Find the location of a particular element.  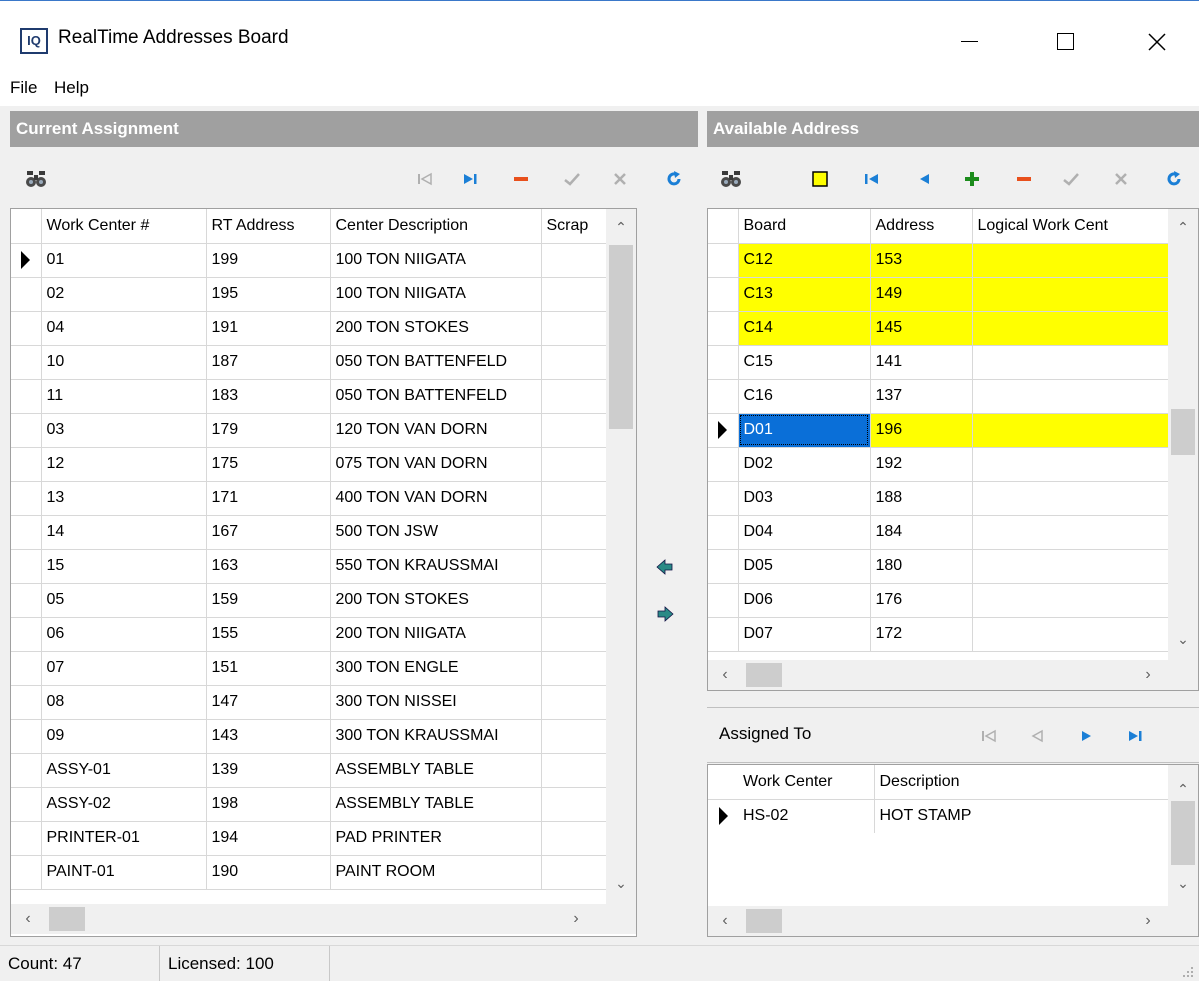

table-row: 02 195 100 TON NIIGATA is located at coordinates (310, 294).